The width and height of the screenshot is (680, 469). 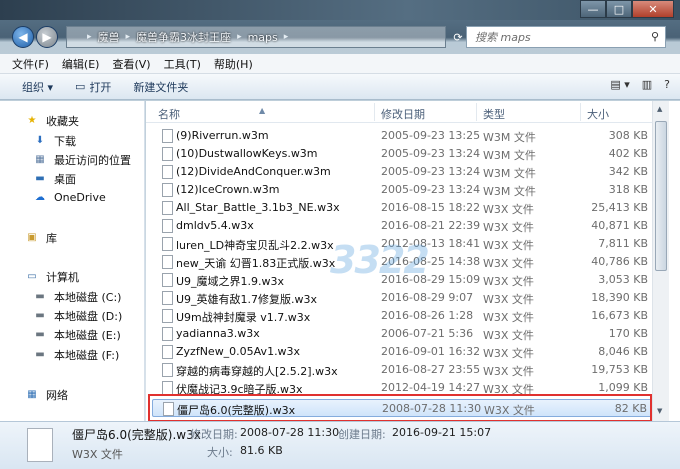 I want to click on search-input: 搜索 maps ⚲, so click(x=566, y=37).